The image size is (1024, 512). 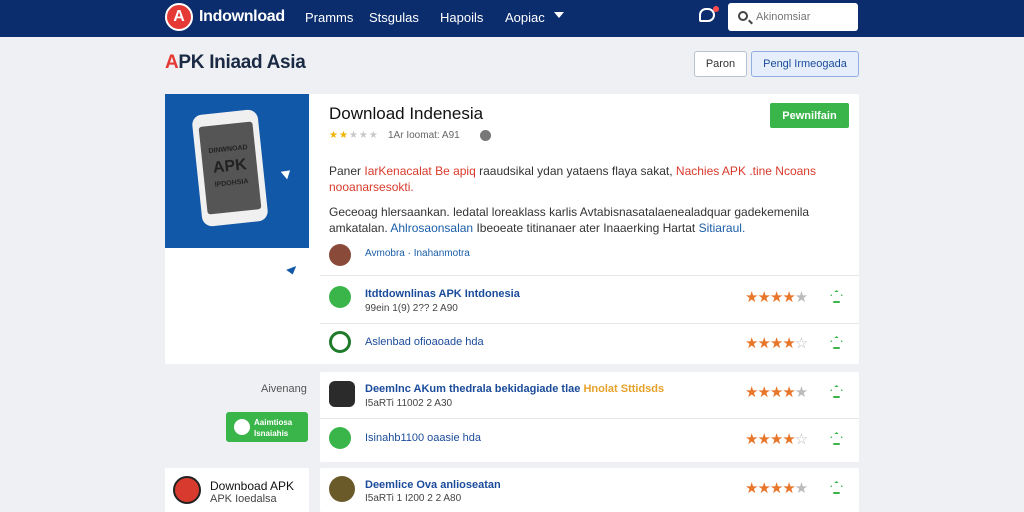 What do you see at coordinates (406, 113) in the screenshot?
I see `app-title: Download Indenesia` at bounding box center [406, 113].